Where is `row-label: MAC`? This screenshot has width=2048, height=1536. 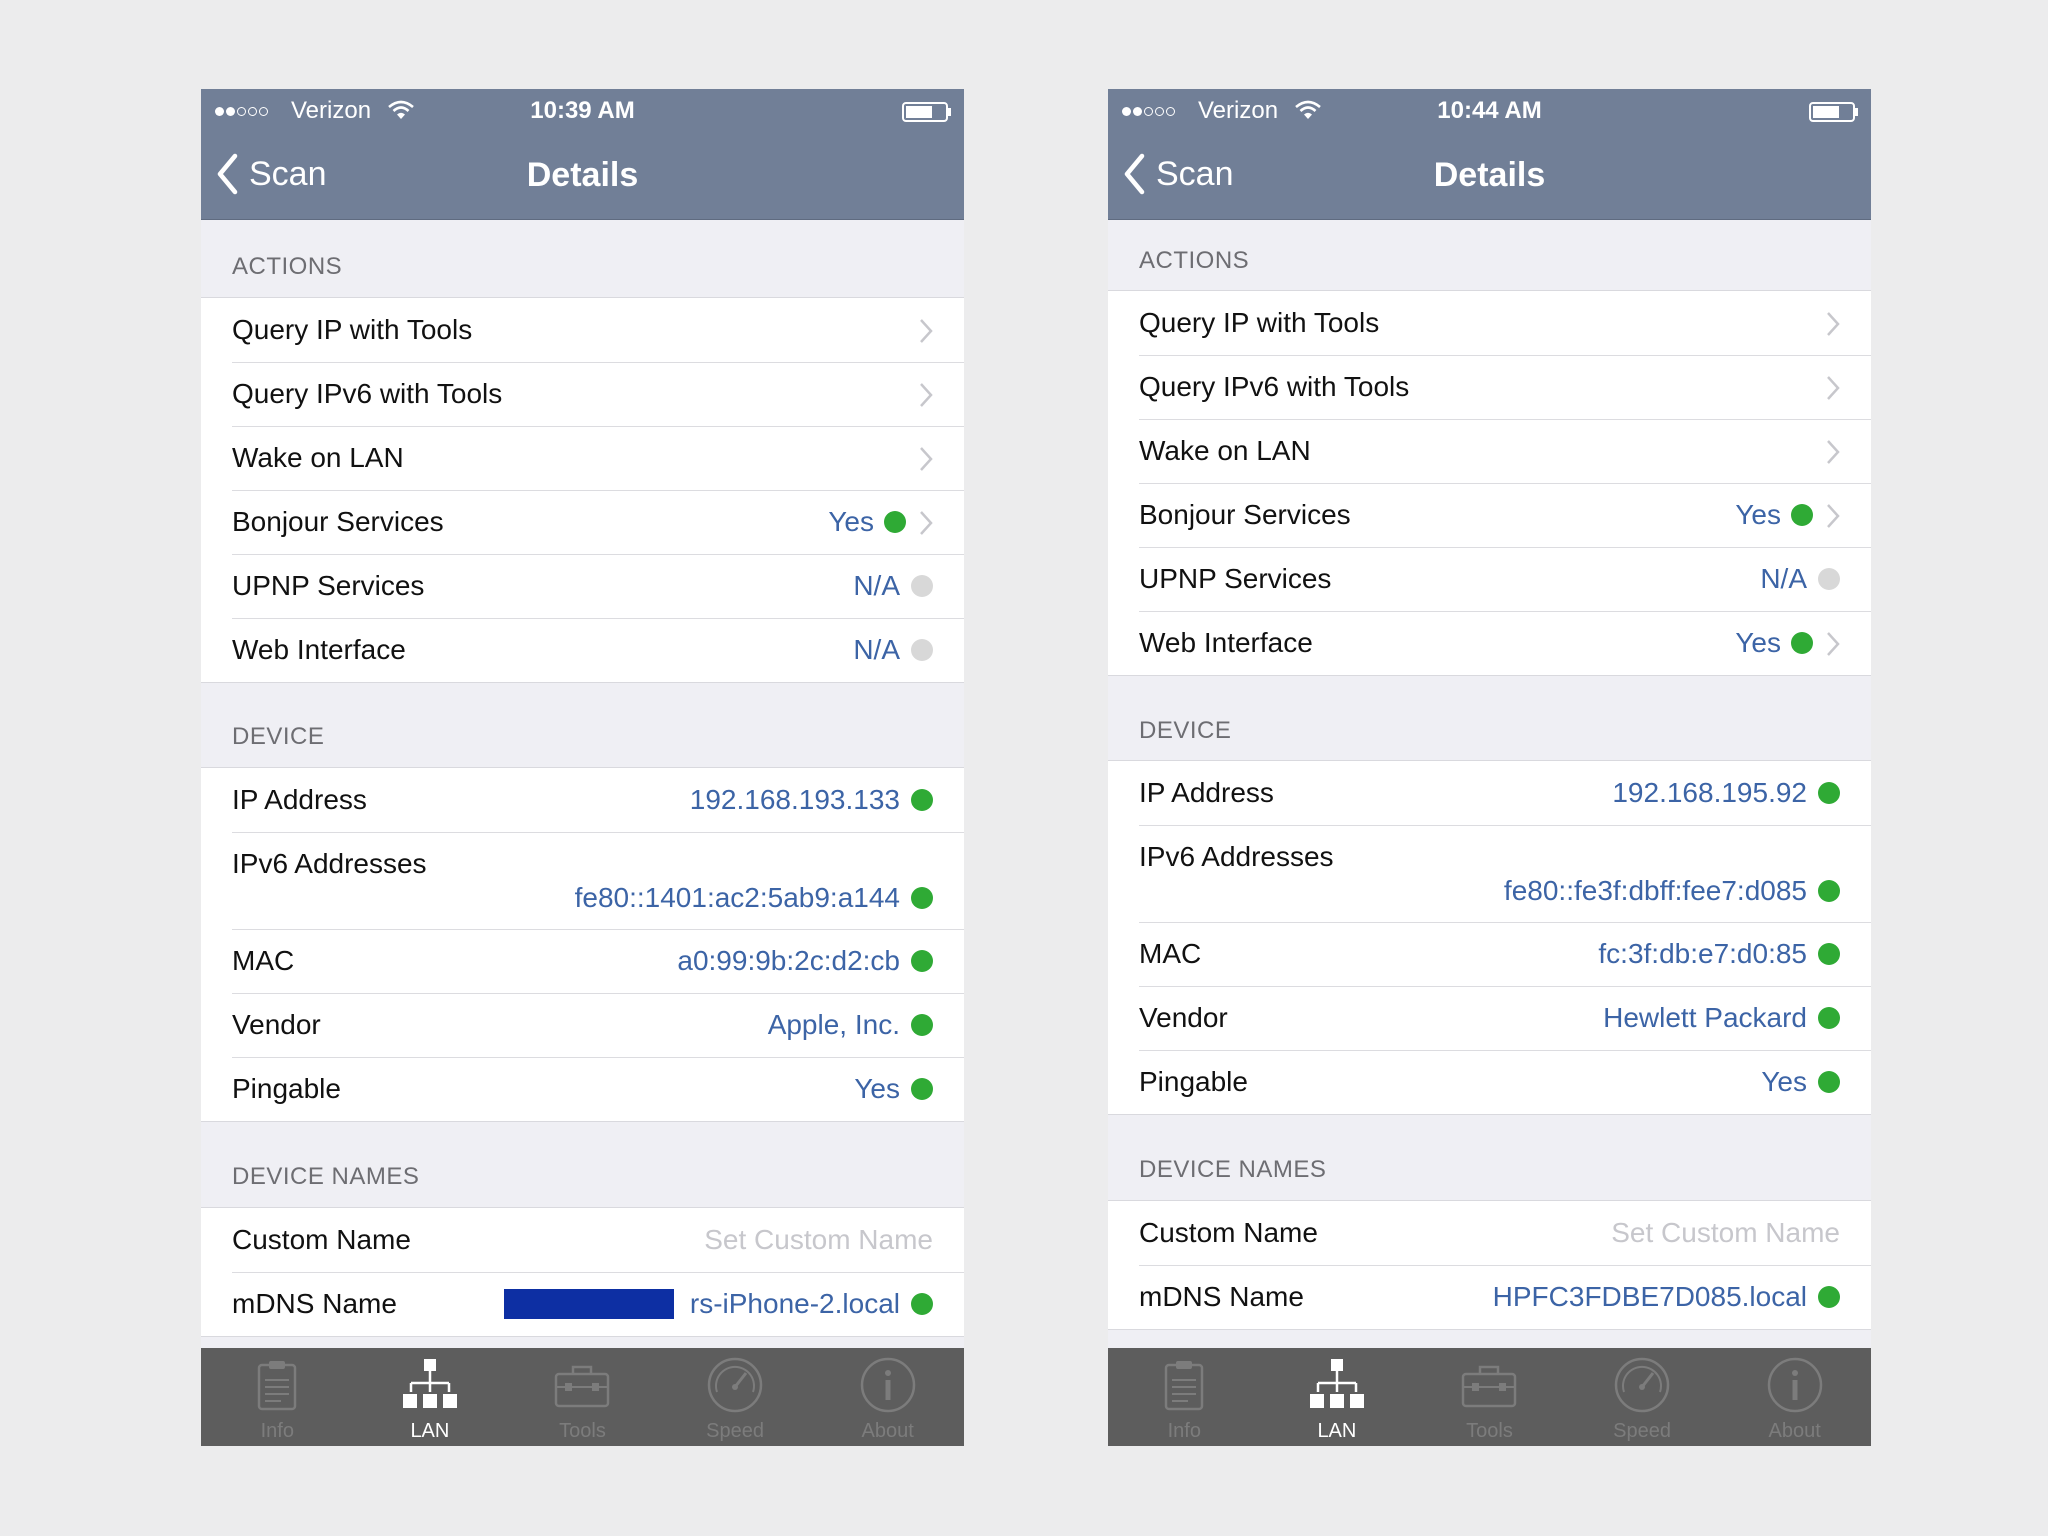
row-label: MAC is located at coordinates (263, 960).